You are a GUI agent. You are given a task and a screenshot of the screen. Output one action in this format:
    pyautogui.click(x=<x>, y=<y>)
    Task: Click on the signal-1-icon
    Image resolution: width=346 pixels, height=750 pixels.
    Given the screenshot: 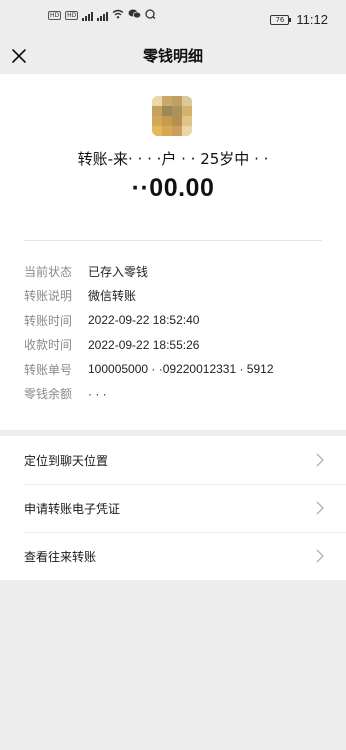 What is the action you would take?
    pyautogui.click(x=88, y=16)
    